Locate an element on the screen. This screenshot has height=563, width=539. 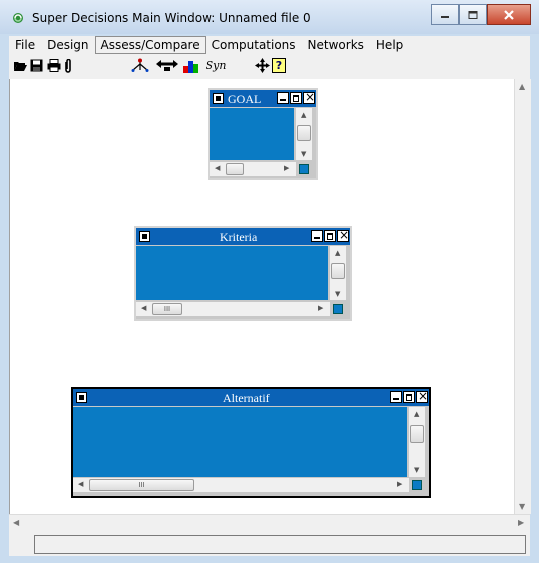
menu-design: Design is located at coordinates (67, 45).